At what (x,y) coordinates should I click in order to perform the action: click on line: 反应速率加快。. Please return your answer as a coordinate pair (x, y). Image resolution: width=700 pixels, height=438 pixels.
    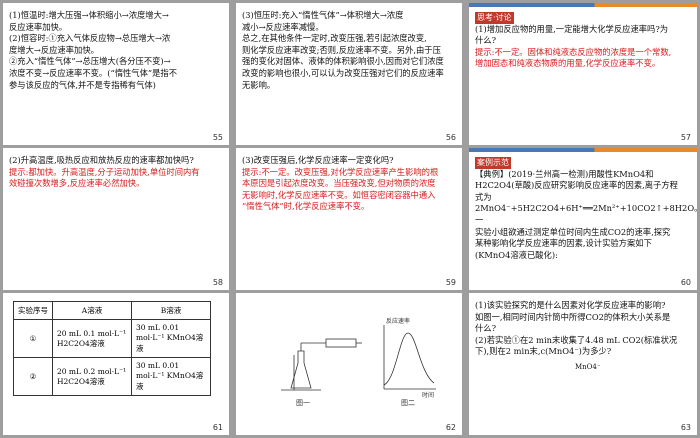
    Looking at the image, I should click on (38, 26).